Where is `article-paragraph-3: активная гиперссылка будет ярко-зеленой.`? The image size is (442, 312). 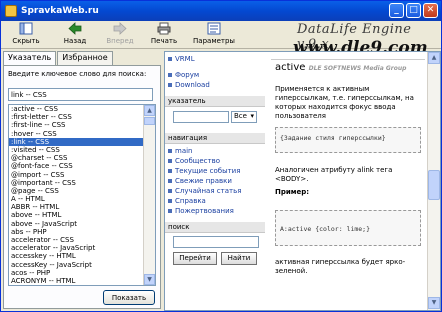
article-paragraph-3: активная гиперссылка будет ярко-зеленой. is located at coordinates (340, 266).